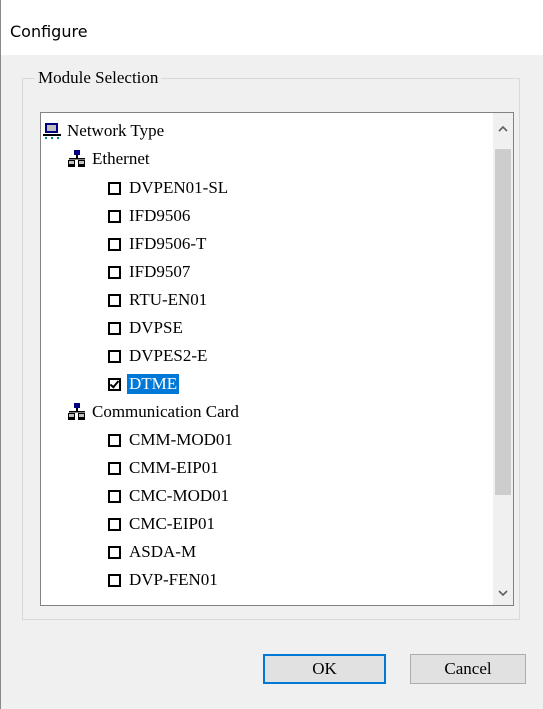 This screenshot has width=543, height=709. I want to click on vertical-scrollbar, so click(503, 359).